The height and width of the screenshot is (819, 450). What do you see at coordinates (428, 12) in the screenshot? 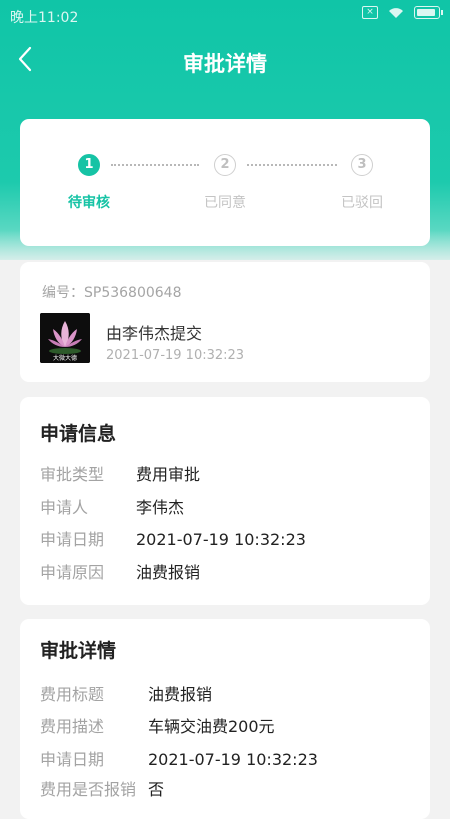
I see `battery-icon` at bounding box center [428, 12].